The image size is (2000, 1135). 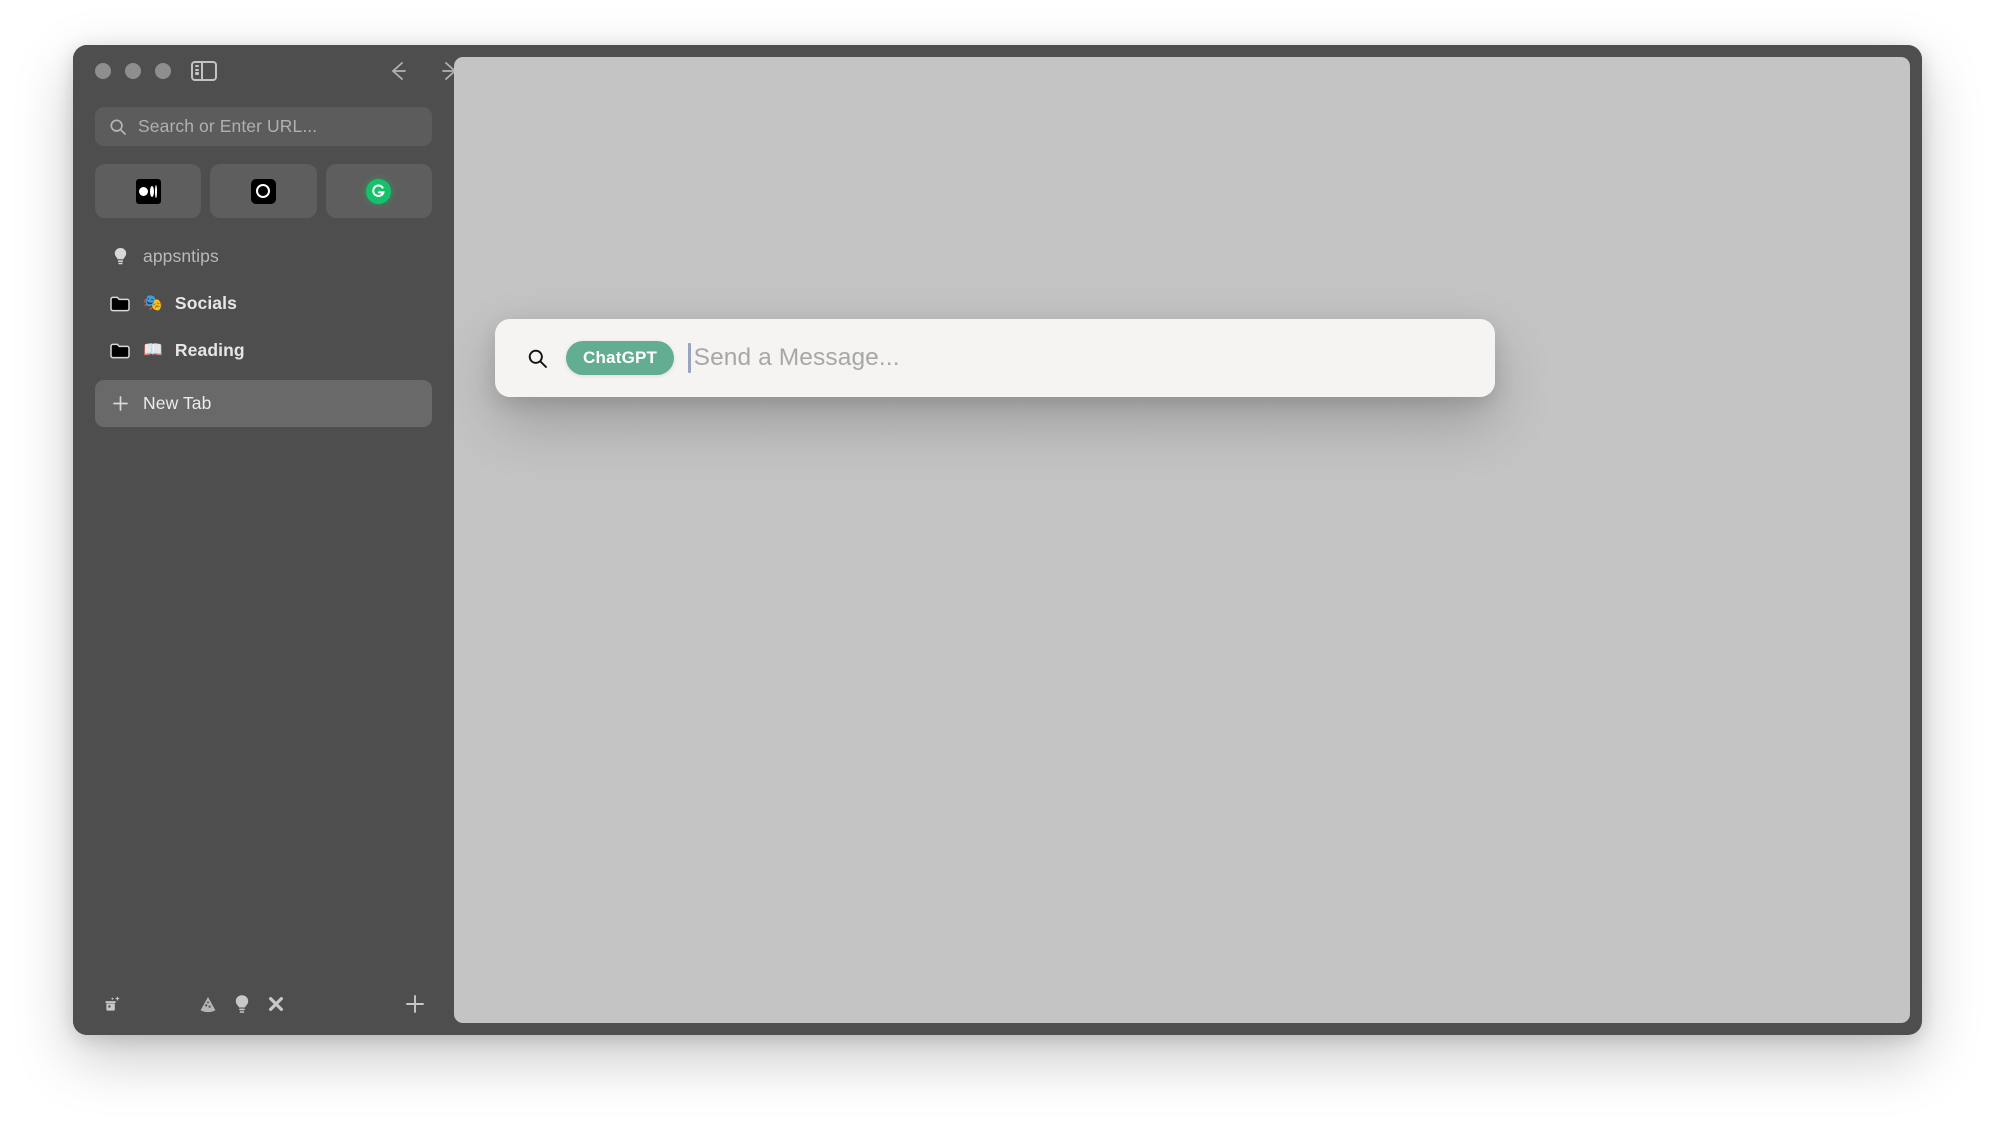 I want to click on zoom-button, so click(x=163, y=71).